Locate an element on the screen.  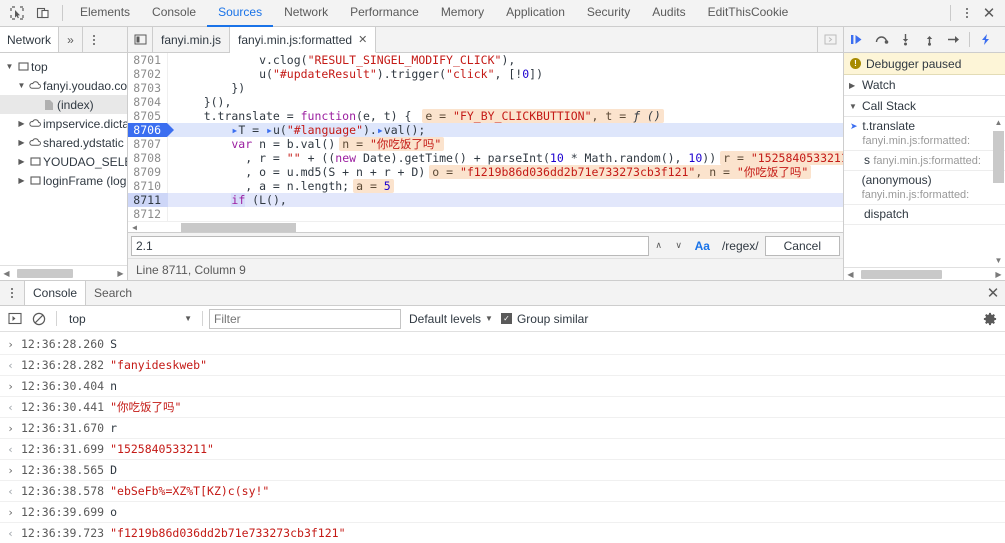
drawer-tab-console: Console is located at coordinates (55, 293).